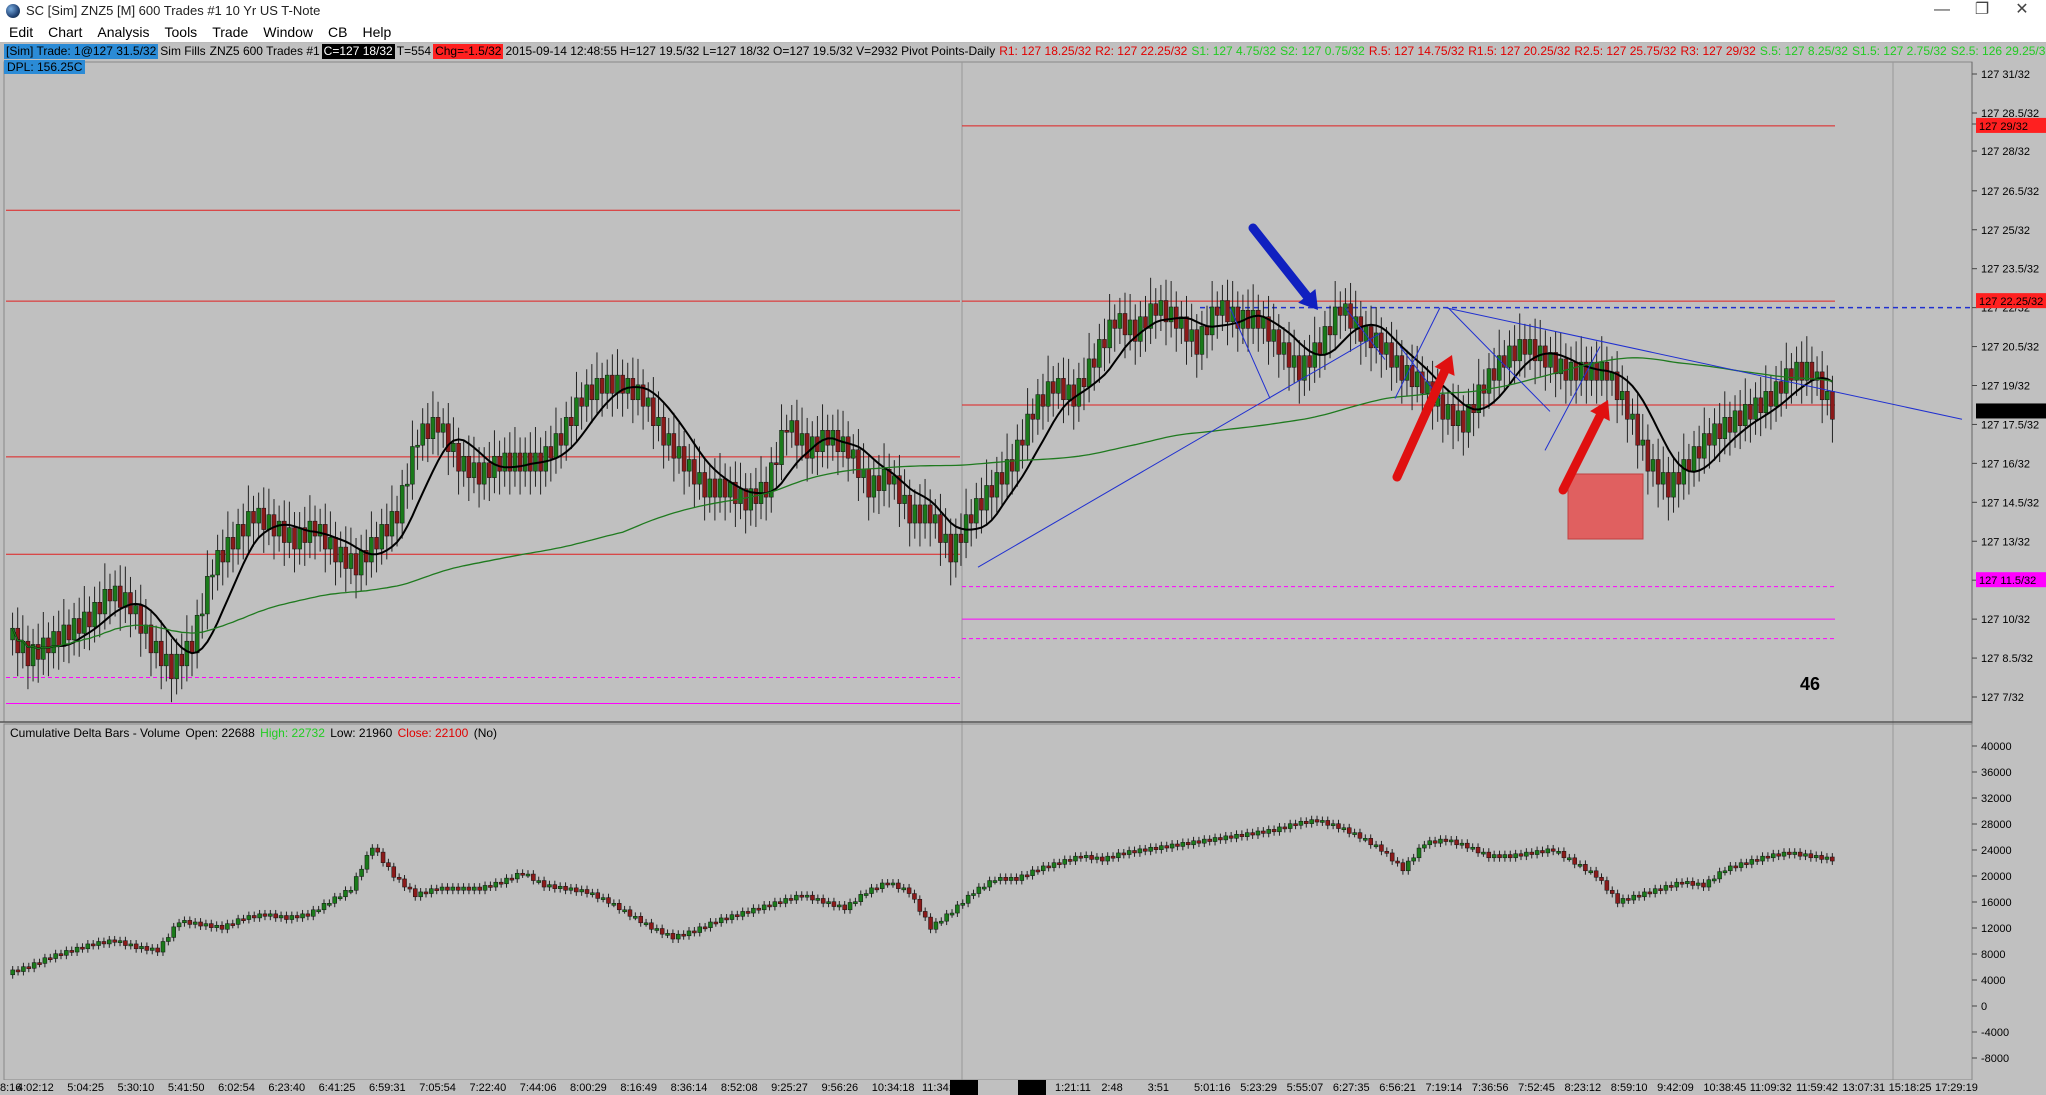 This screenshot has height=1095, width=2046. Describe the element at coordinates (839, 1088) in the screenshot. I see `x-tick-label: 9:56:26` at that location.